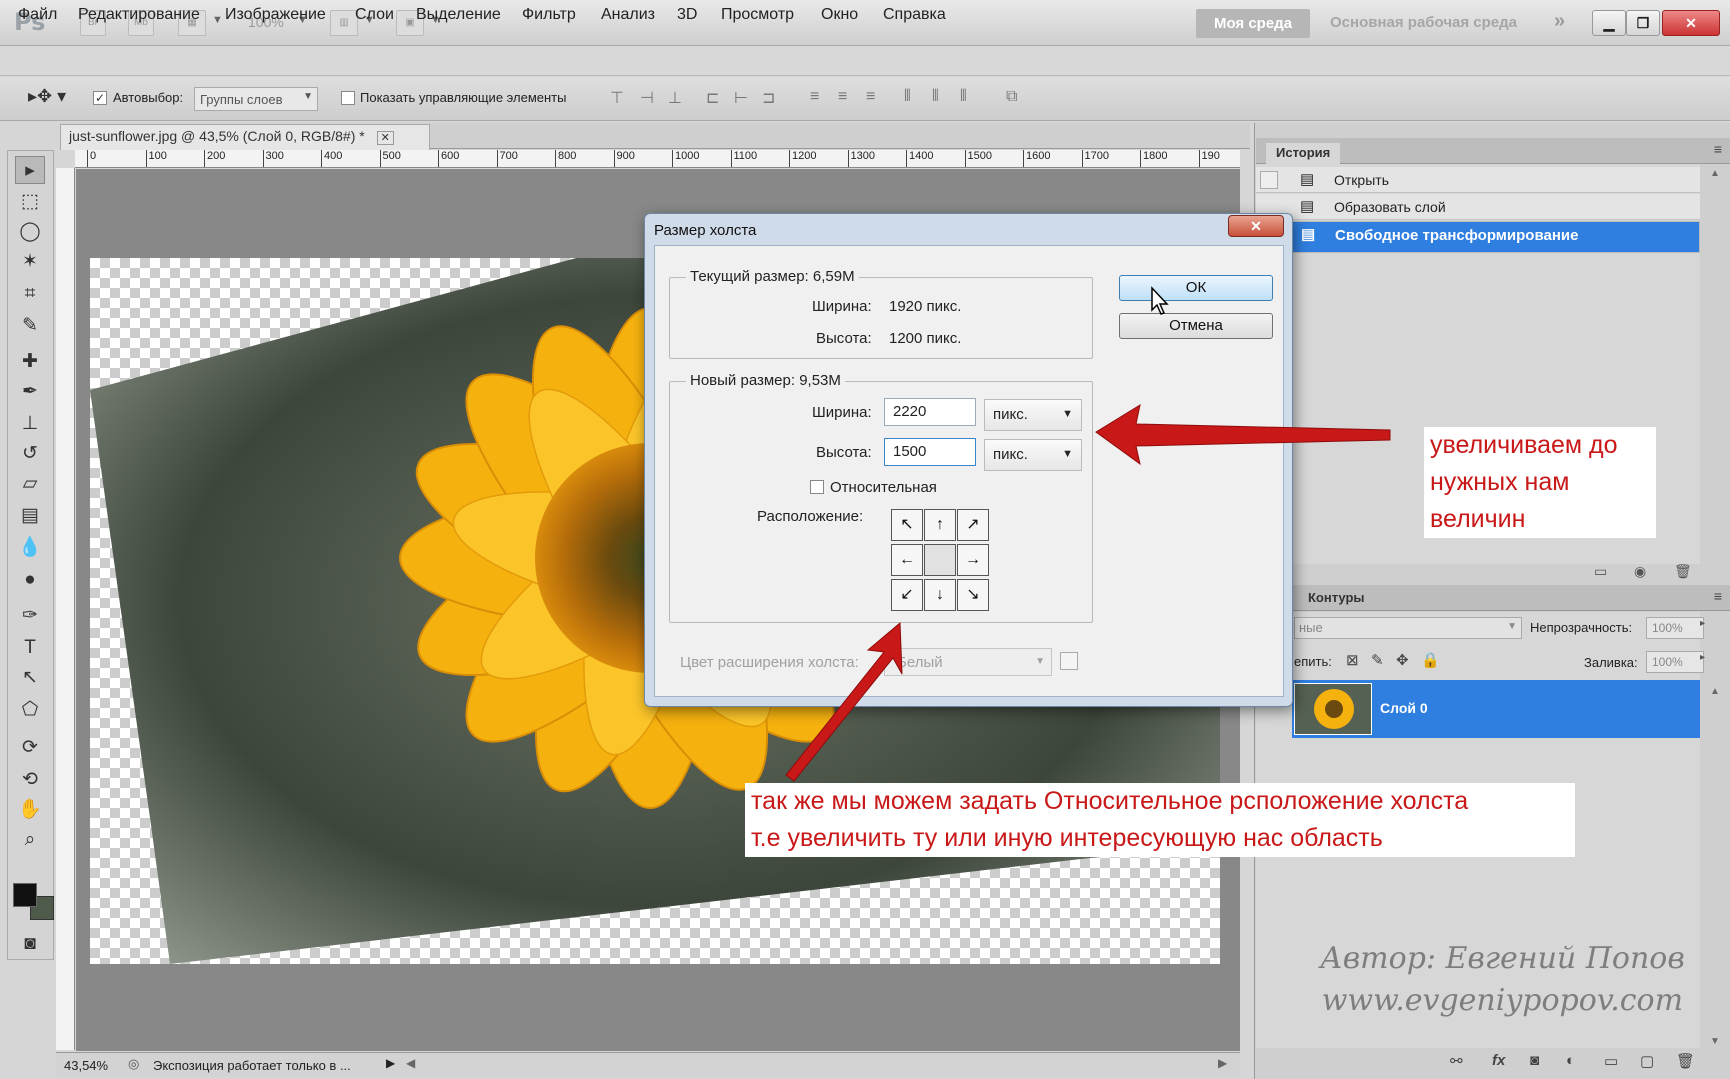 The image size is (1730, 1079). Describe the element at coordinates (30, 780) in the screenshot. I see `3d-orbit-icon: ⟲` at that location.